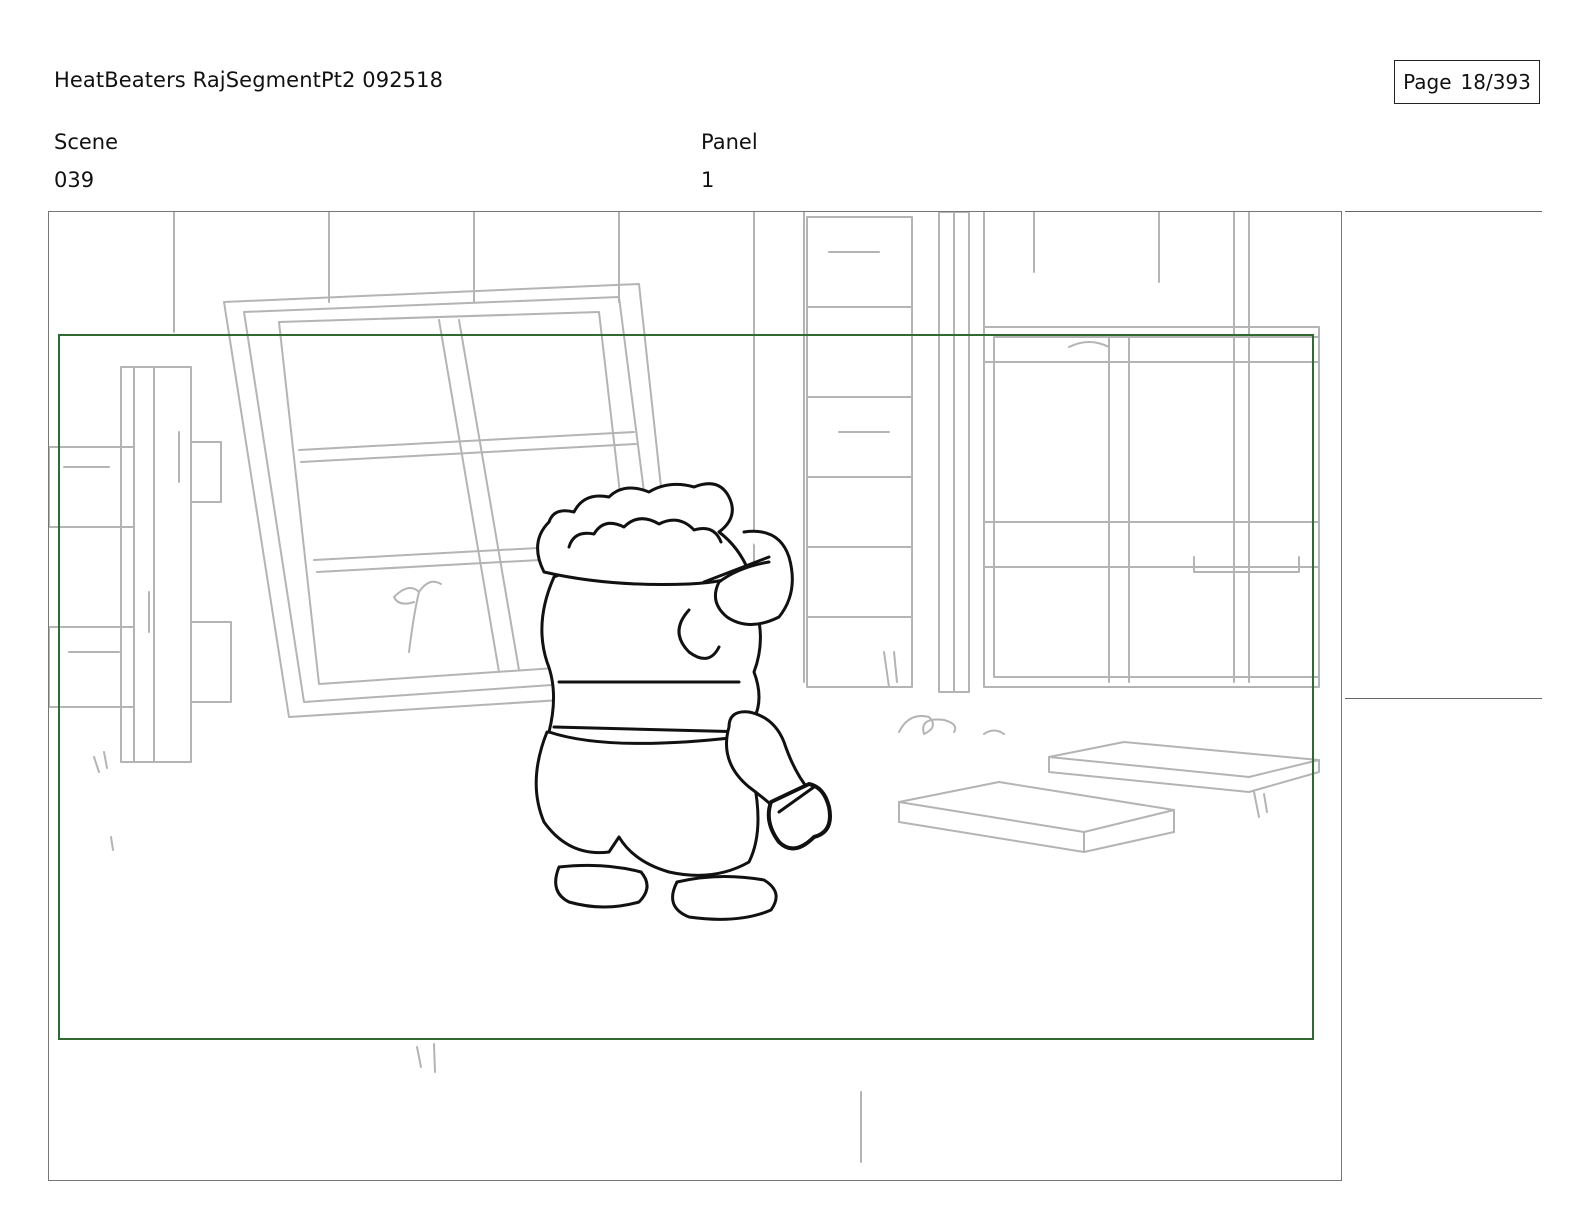 This screenshot has height=1224, width=1584. What do you see at coordinates (1495, 82) in the screenshot?
I see `page-number: 18/393` at bounding box center [1495, 82].